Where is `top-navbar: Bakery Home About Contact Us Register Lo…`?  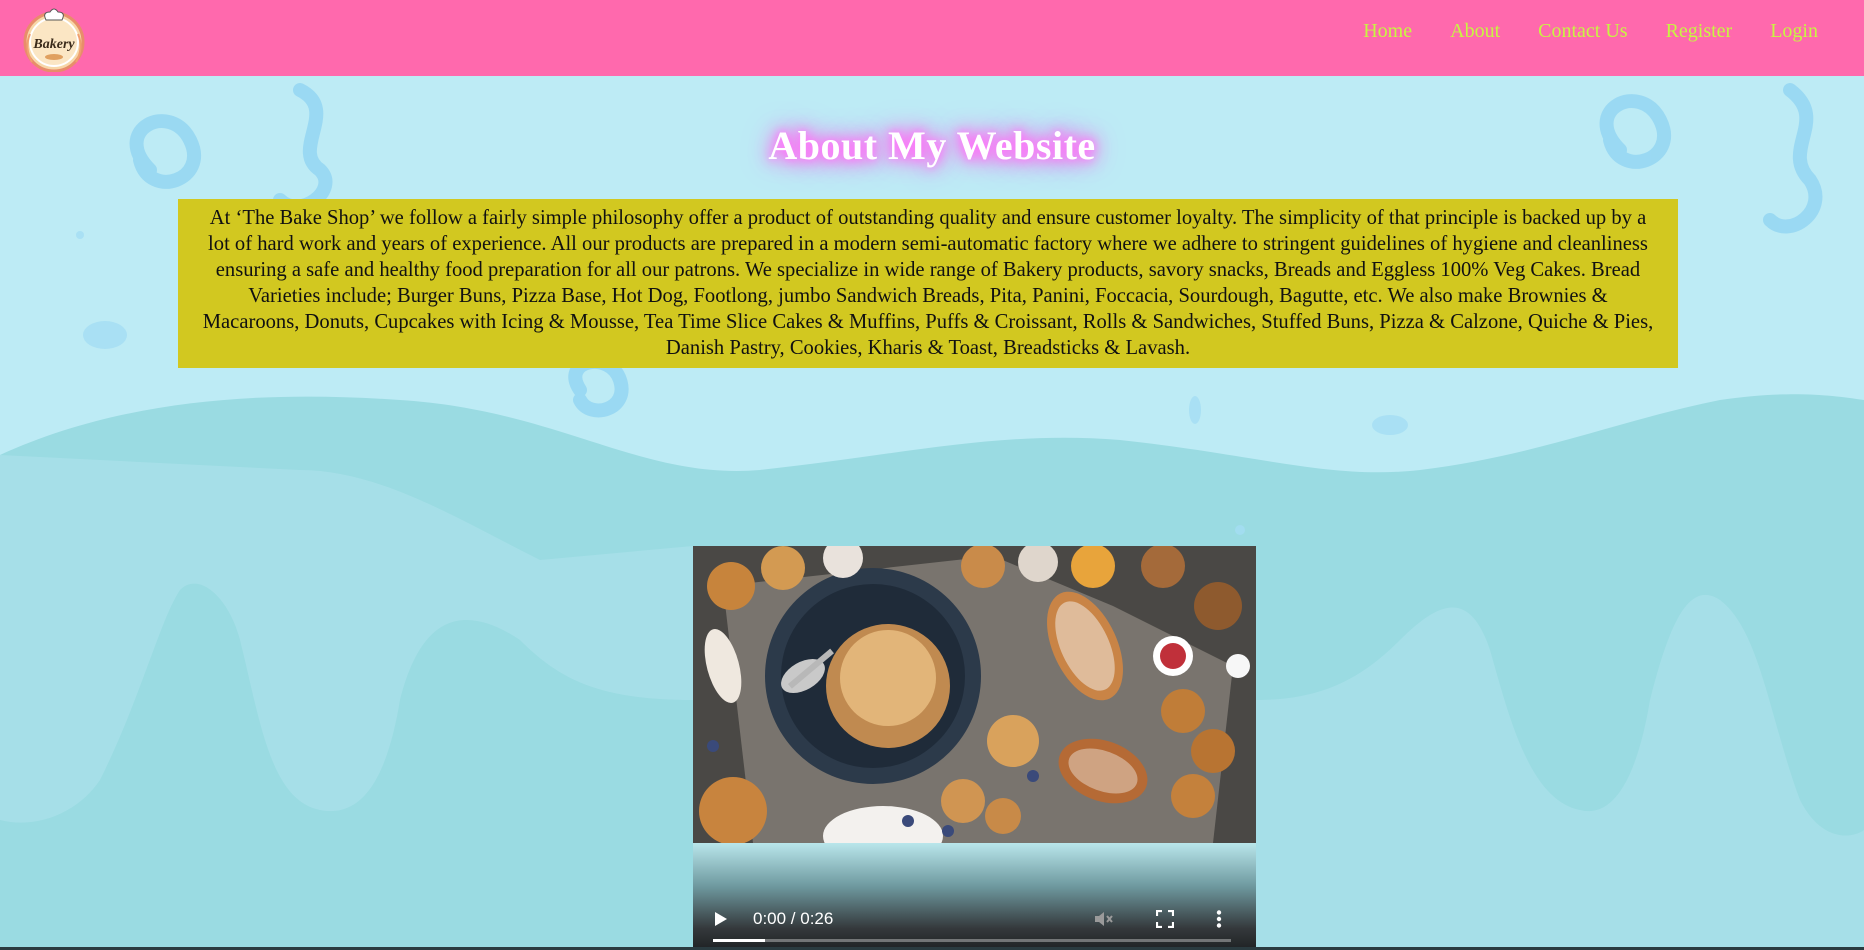
top-navbar: Bakery Home About Contact Us Register Lo… is located at coordinates (932, 38).